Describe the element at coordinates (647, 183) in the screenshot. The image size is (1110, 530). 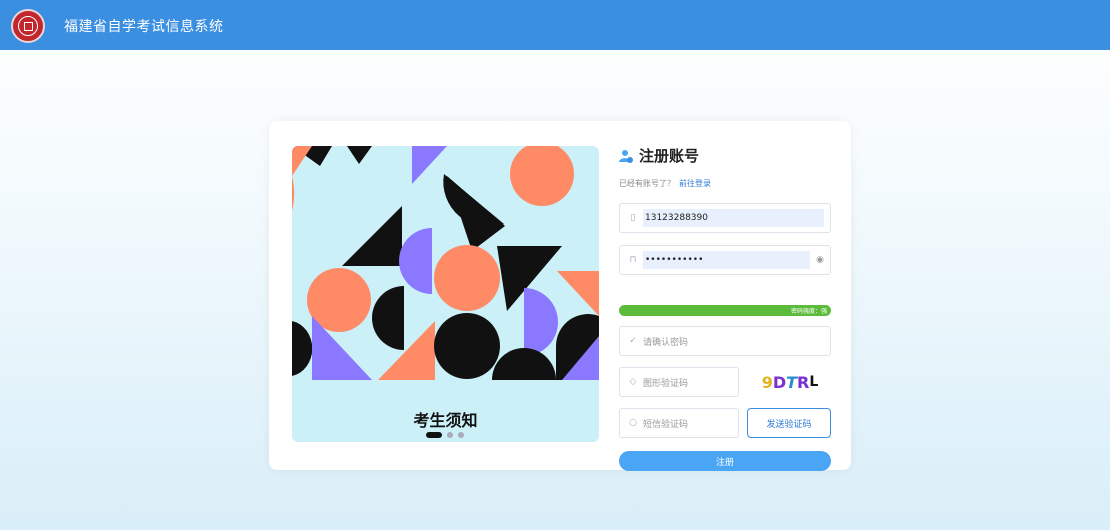
I see `have-account-text: 已经有账号了？` at that location.